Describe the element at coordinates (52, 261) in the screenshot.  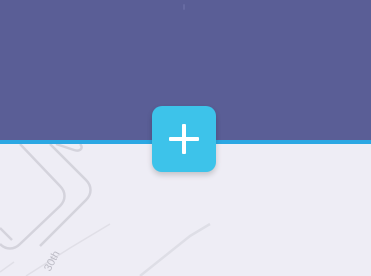
I see `map-street-label: 30th` at that location.